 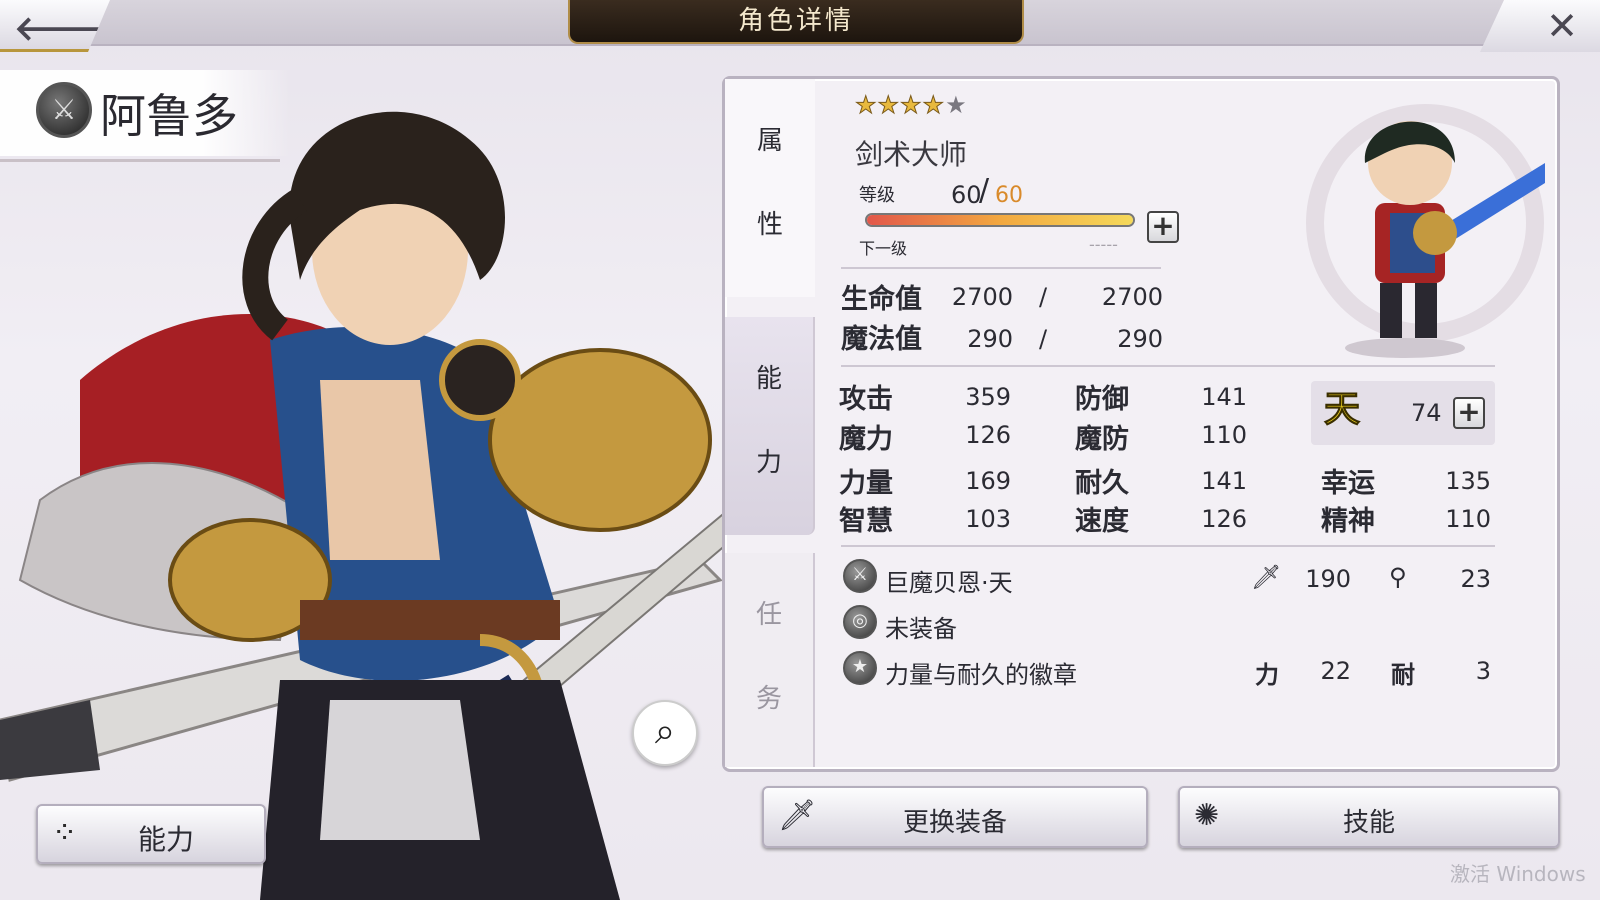 What do you see at coordinates (1224, 481) in the screenshot?
I see `endurance-value: 141` at bounding box center [1224, 481].